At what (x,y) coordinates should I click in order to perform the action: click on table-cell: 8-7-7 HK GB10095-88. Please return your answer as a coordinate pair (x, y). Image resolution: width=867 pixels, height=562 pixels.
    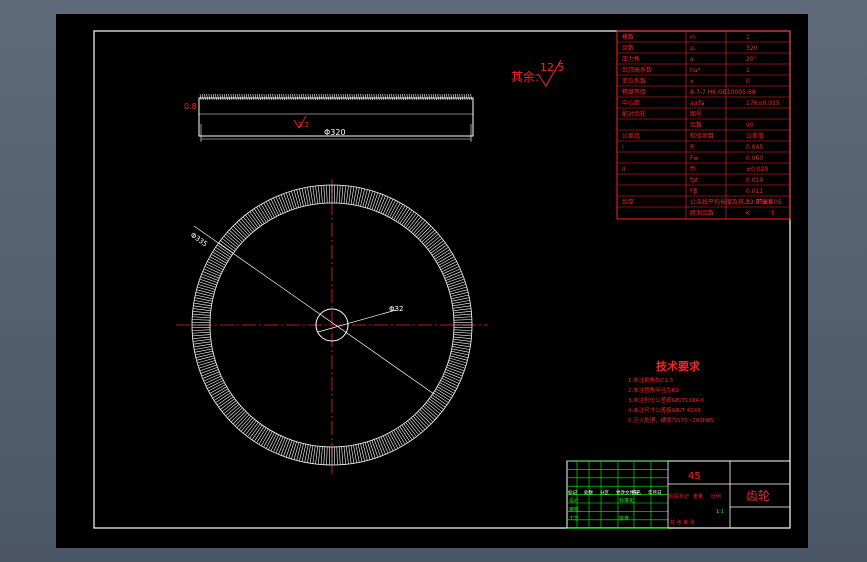
    Looking at the image, I should click on (723, 92).